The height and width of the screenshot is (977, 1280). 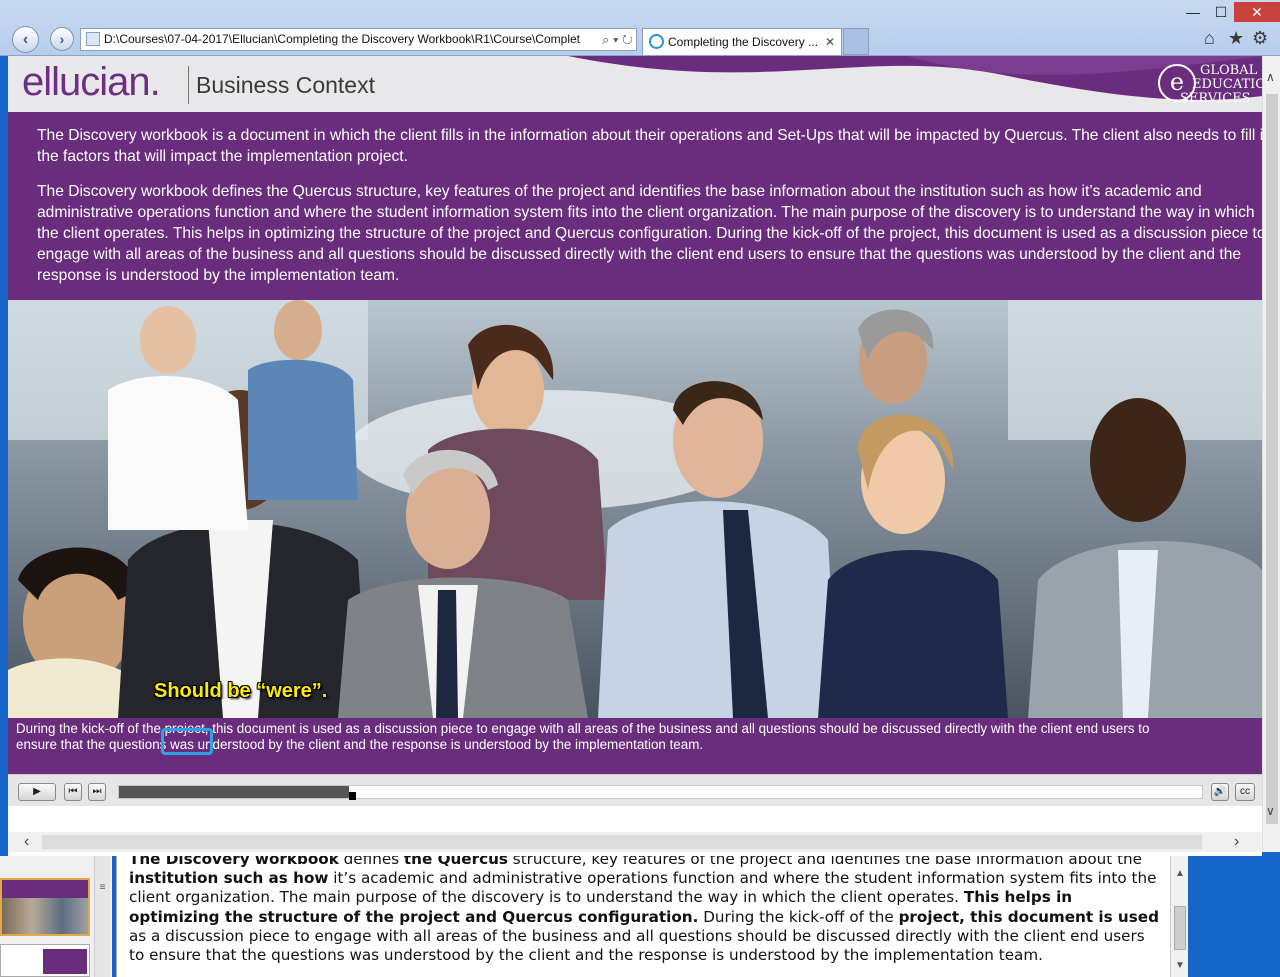 What do you see at coordinates (1270, 811) in the screenshot?
I see `scroll-down-arrow-icon: ∨` at bounding box center [1270, 811].